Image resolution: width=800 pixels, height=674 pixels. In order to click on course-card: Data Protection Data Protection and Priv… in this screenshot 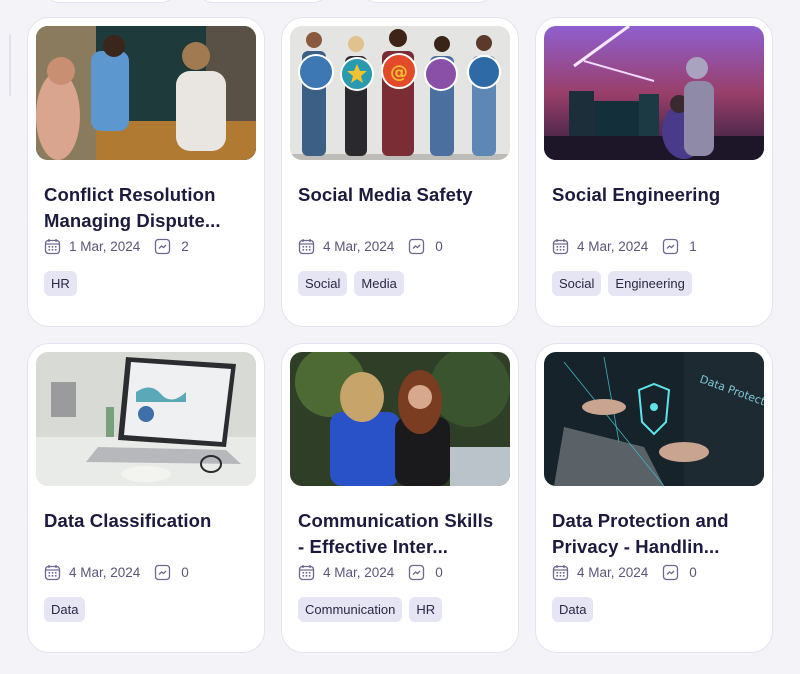, I will do `click(654, 498)`.